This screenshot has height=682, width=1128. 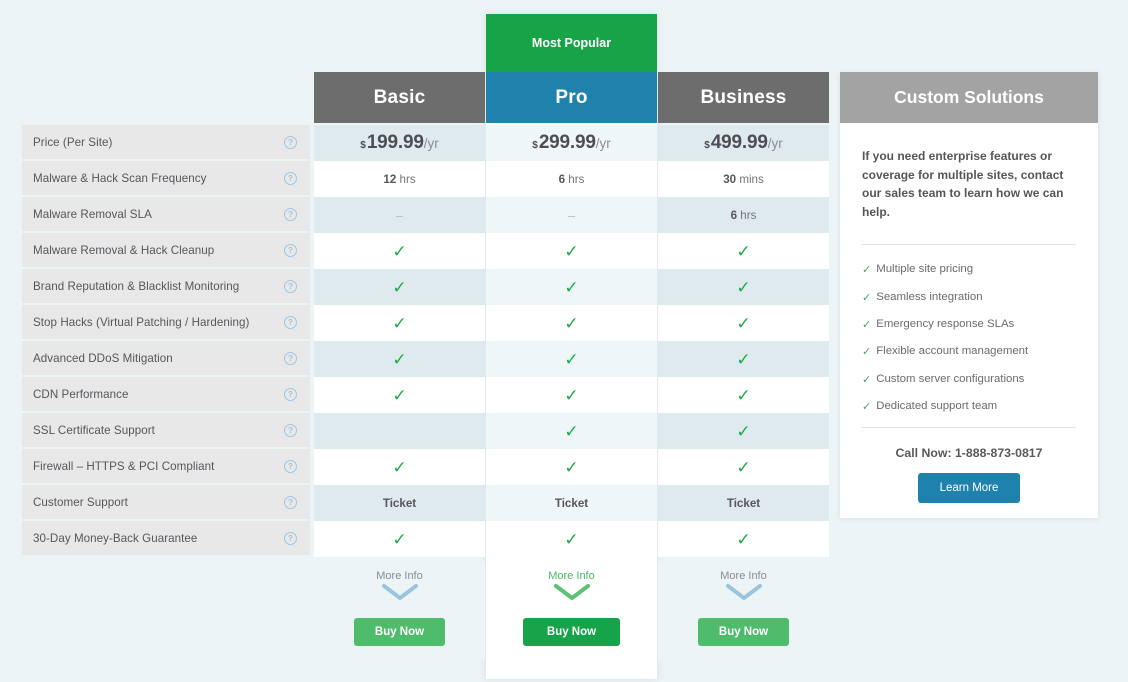 I want to click on plan-name-business: Business, so click(x=743, y=97).